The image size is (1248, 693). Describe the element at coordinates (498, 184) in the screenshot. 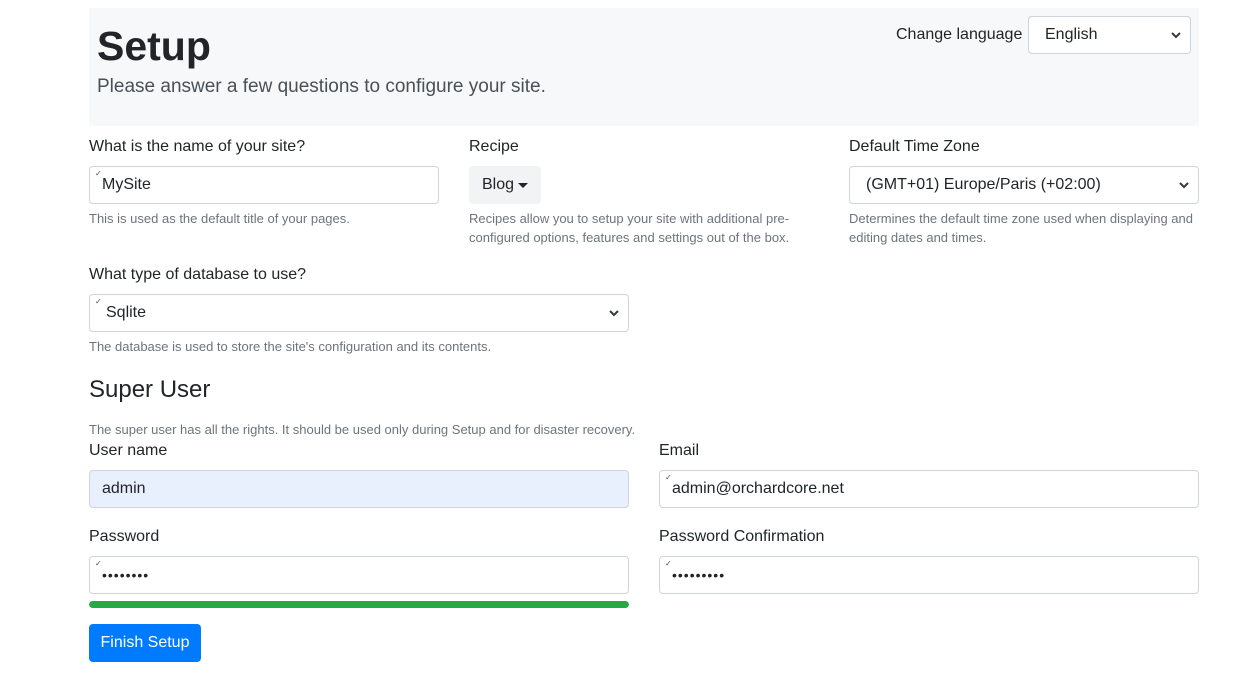

I see `recipe-value: Blog` at that location.